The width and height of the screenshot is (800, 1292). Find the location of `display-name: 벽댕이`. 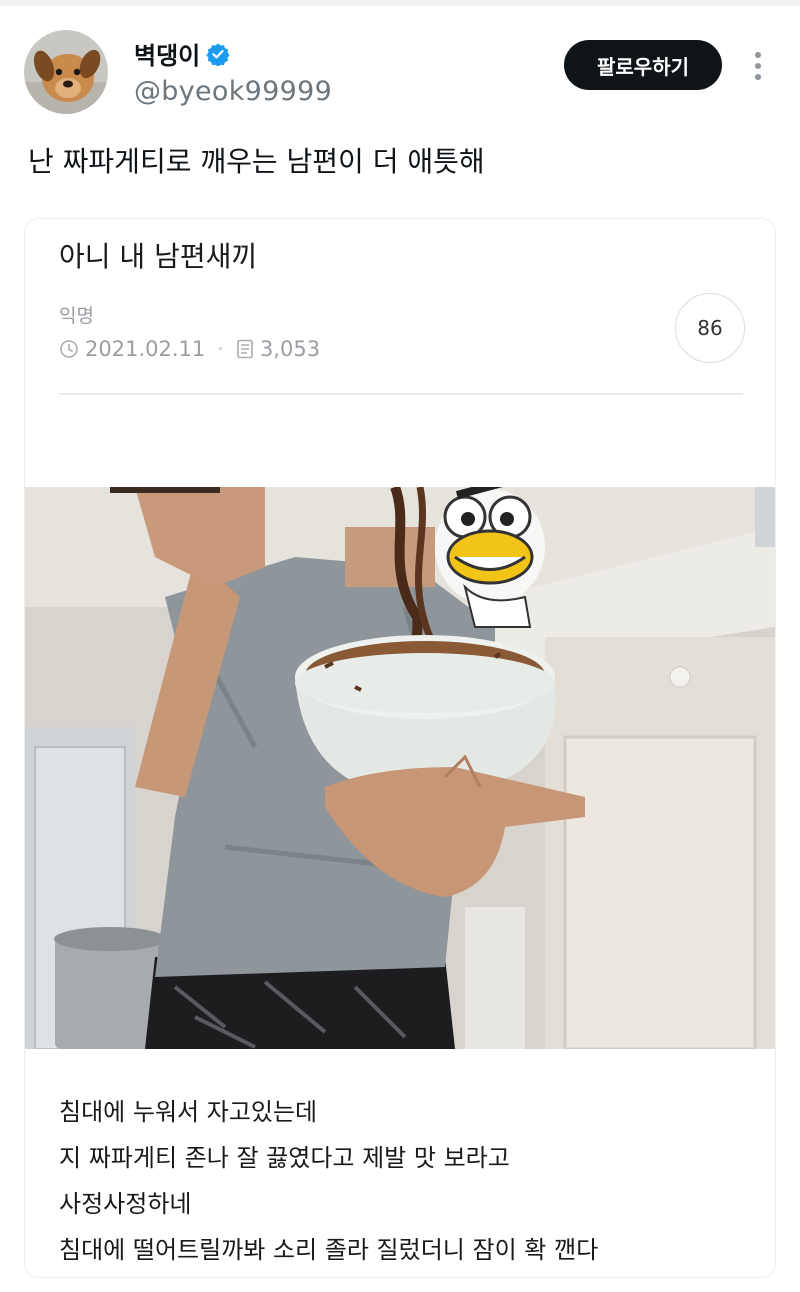

display-name: 벽댕이 is located at coordinates (167, 53).